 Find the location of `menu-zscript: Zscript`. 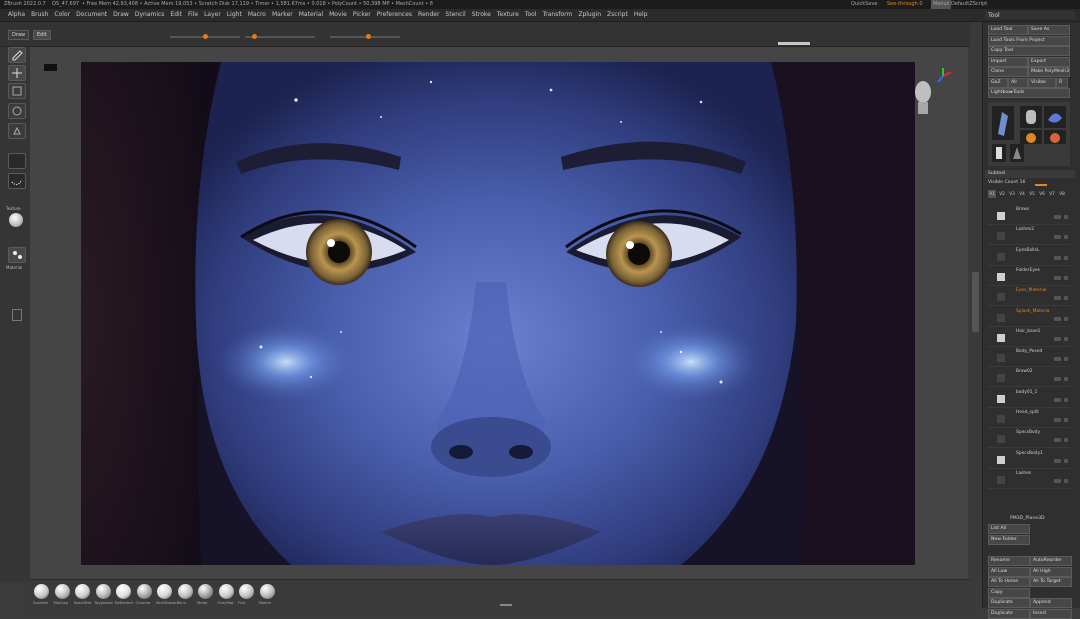

menu-zscript: Zscript is located at coordinates (617, 15).